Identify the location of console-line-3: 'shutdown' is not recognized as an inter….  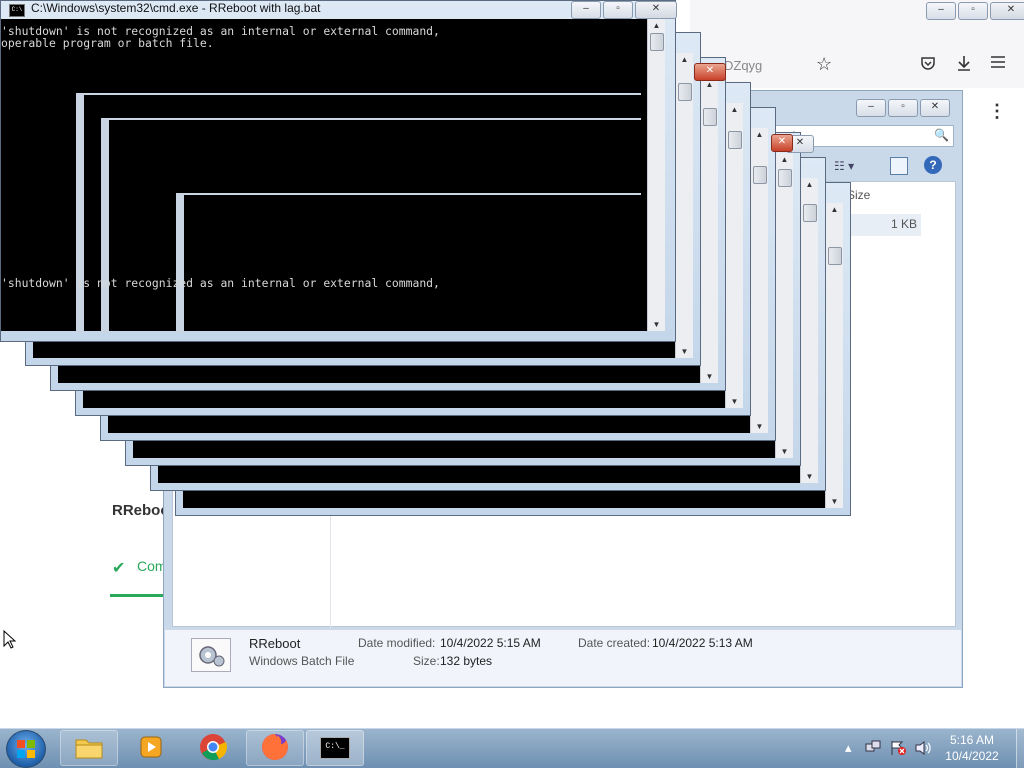
(220, 283).